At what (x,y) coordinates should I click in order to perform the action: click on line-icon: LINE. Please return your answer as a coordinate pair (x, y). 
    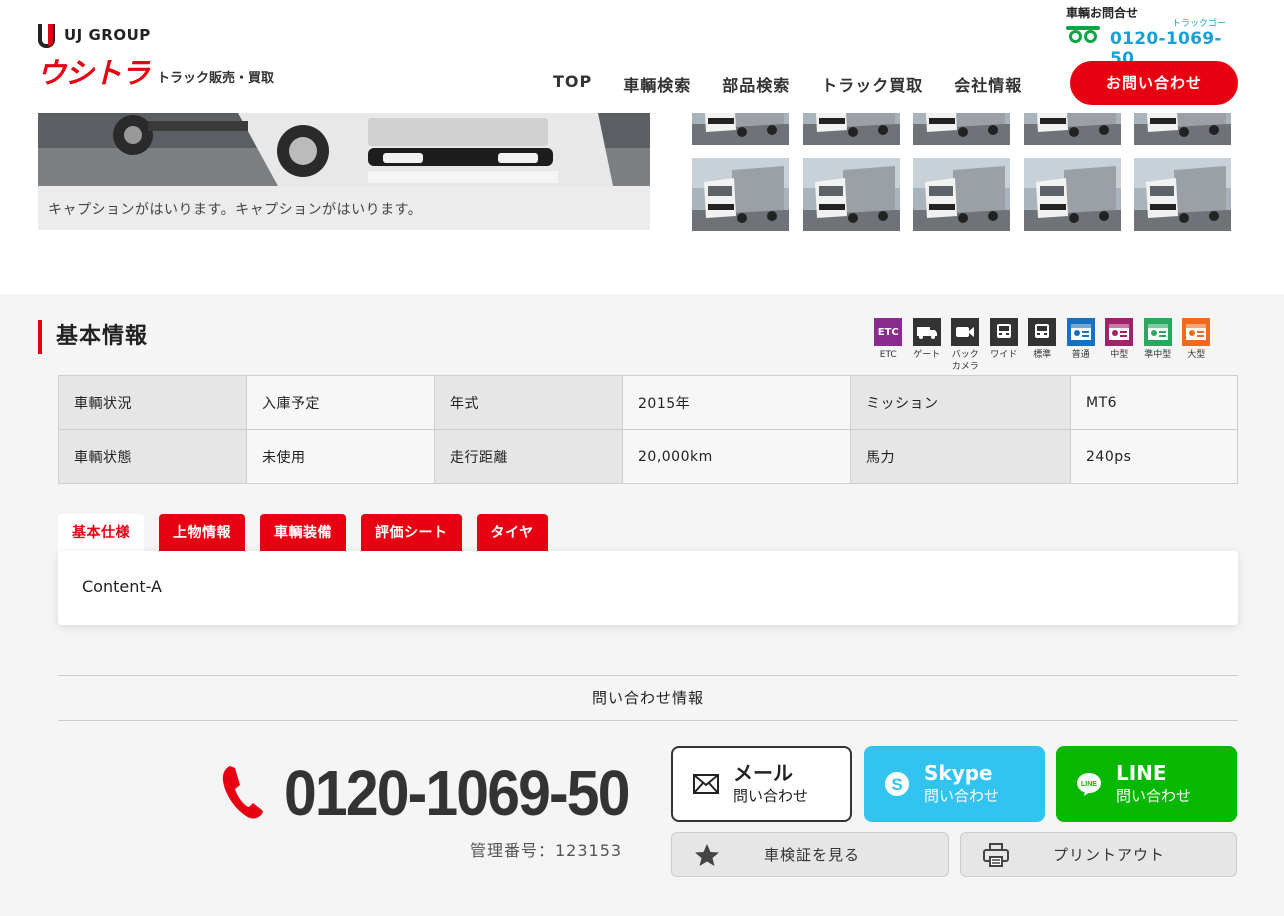
    Looking at the image, I should click on (1089, 784).